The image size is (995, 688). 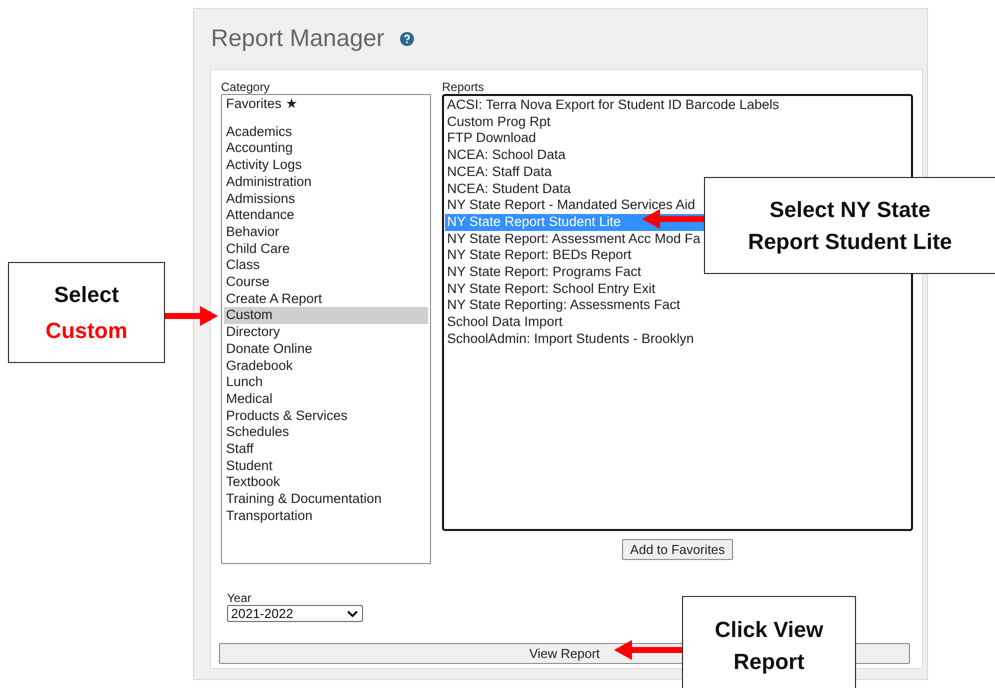 I want to click on report-item: Custom Prog Rpt, so click(x=677, y=122).